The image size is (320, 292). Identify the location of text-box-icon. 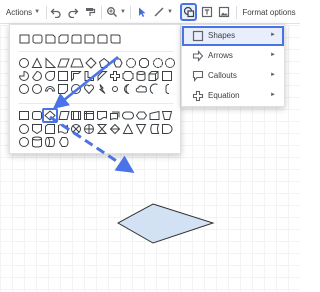
(207, 12).